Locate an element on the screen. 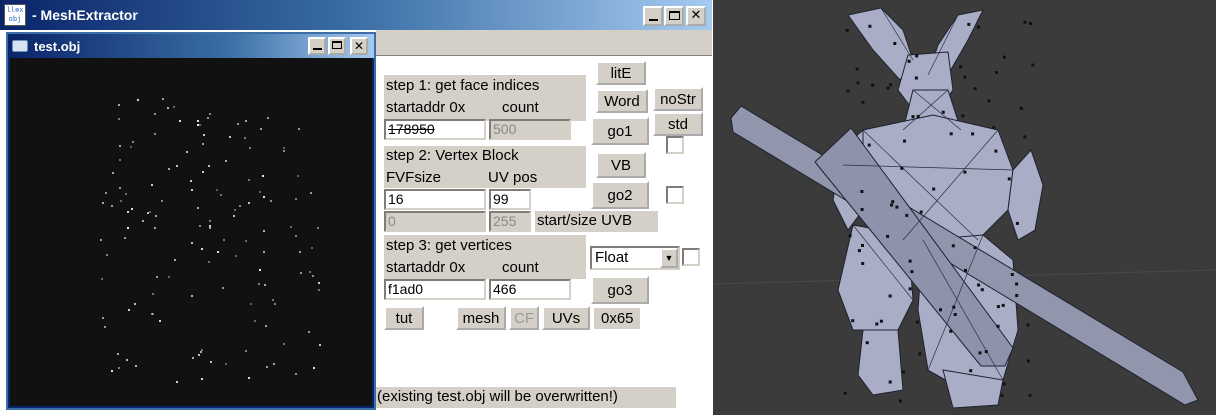  tut-button: tut is located at coordinates (404, 318).